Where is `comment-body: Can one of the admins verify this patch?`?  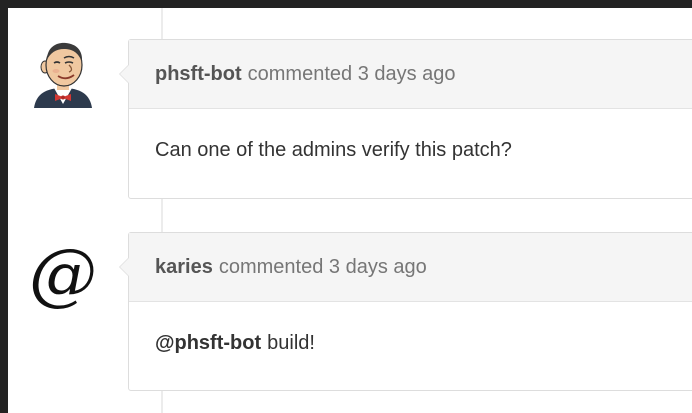 comment-body: Can one of the admins verify this patch? is located at coordinates (410, 135).